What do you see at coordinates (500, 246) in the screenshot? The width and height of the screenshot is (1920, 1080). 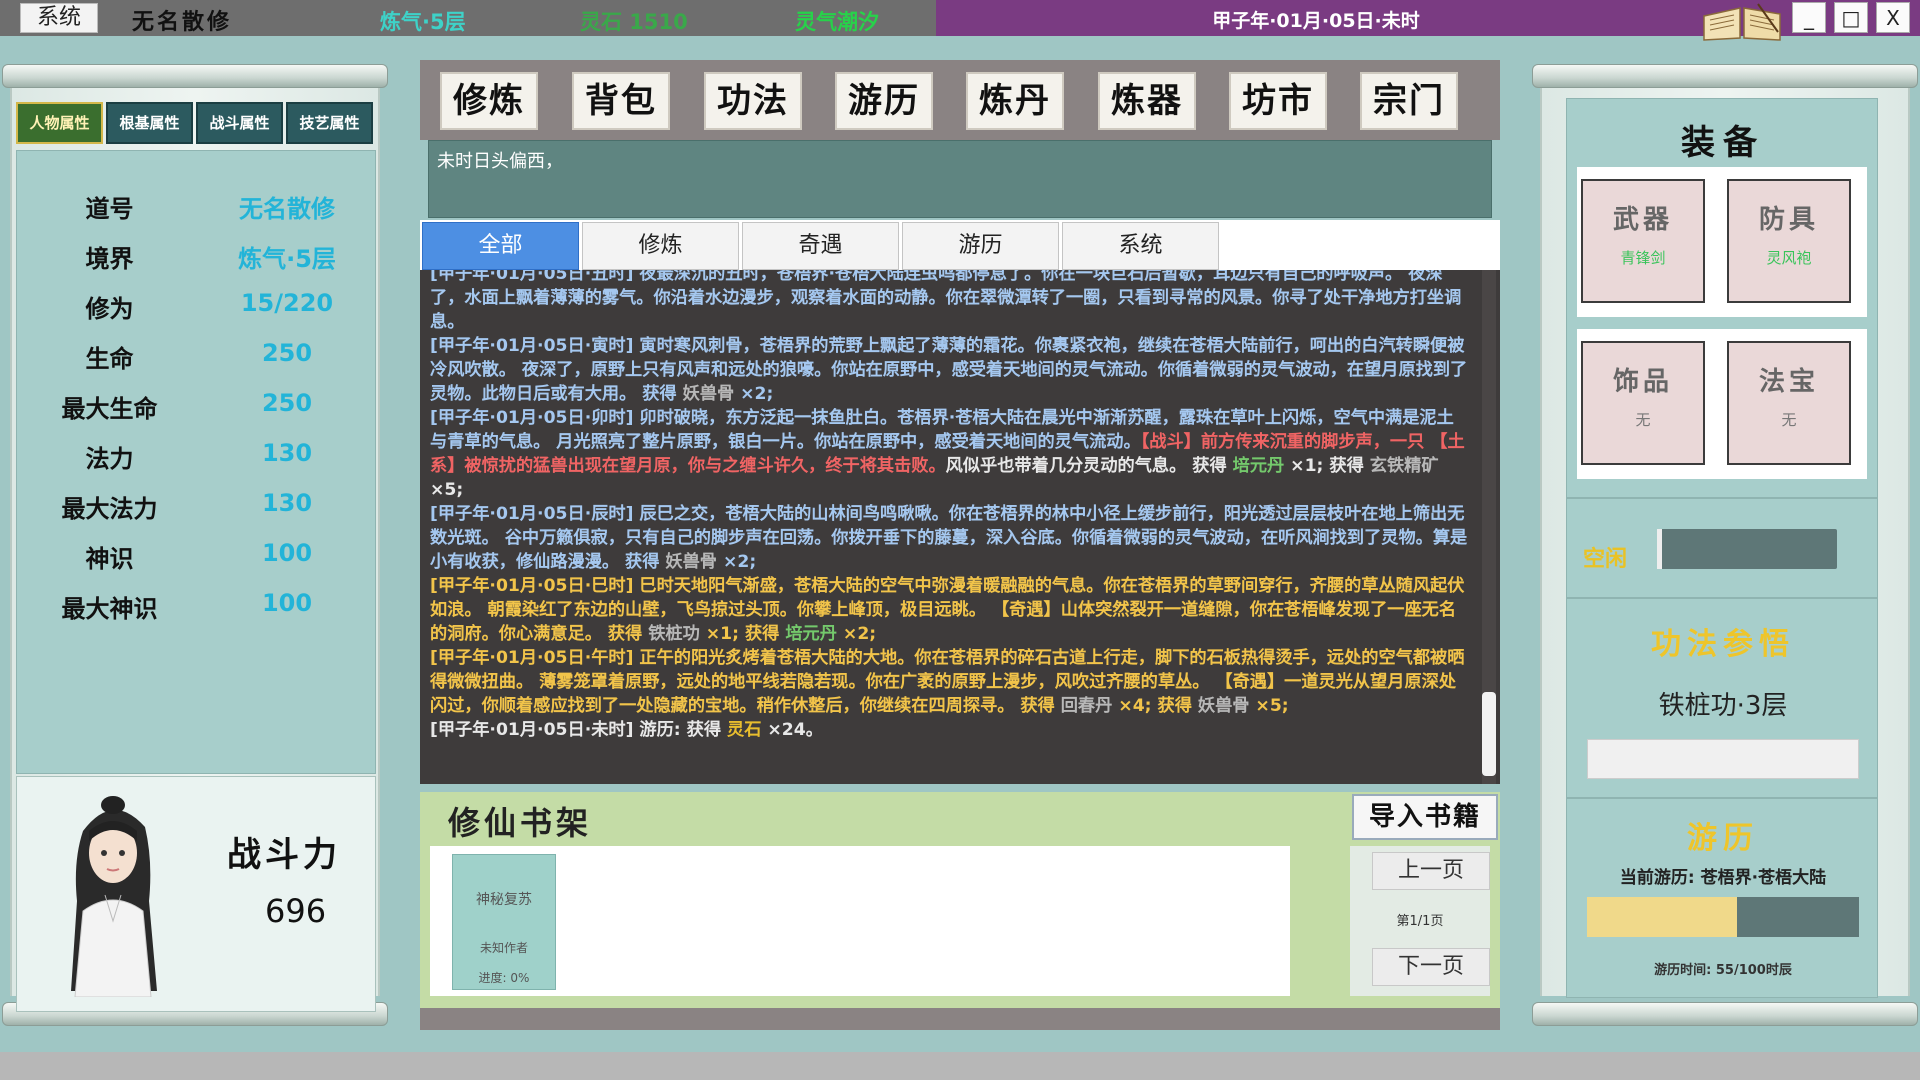 I see `tab-log-all: 全部` at bounding box center [500, 246].